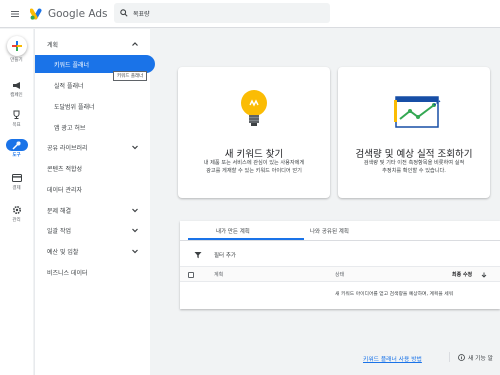 The image size is (500, 375). I want to click on arrow-down-icon, so click(484, 275).